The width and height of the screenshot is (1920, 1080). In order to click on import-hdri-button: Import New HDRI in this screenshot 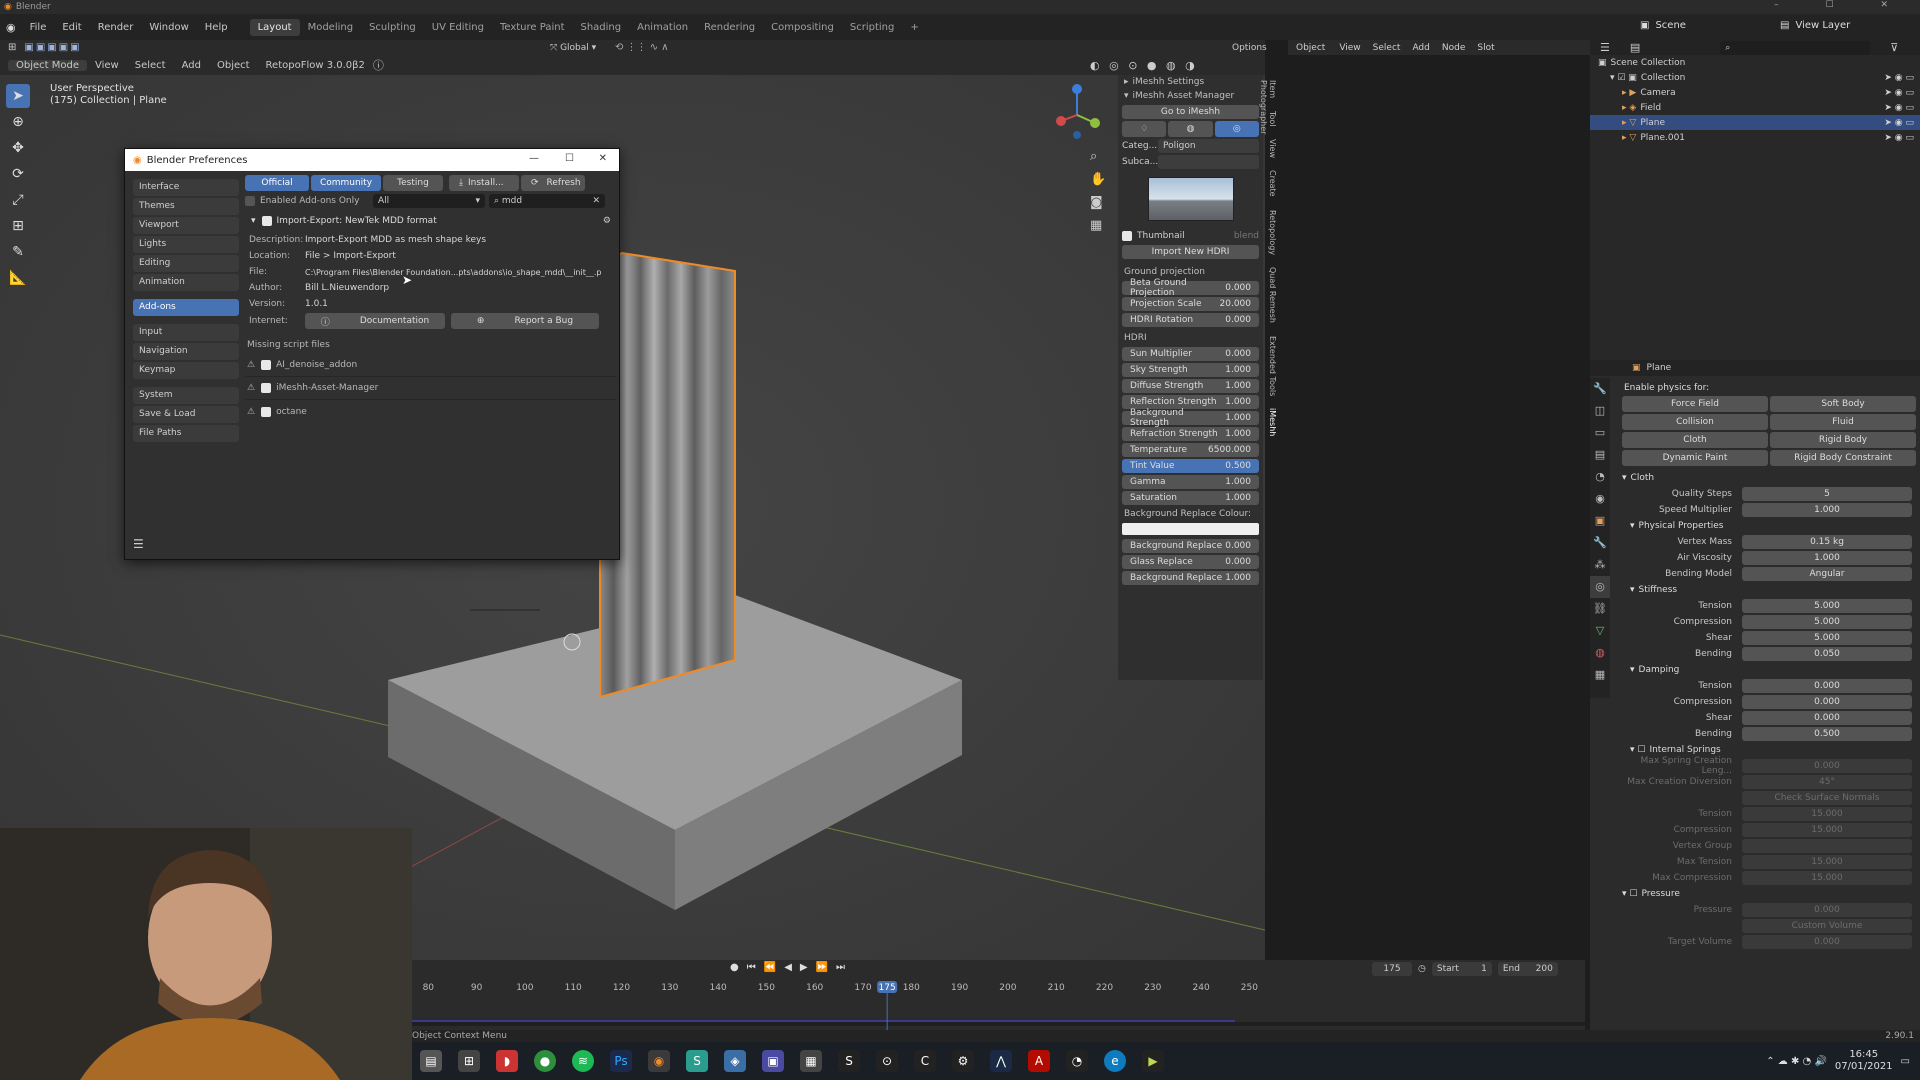, I will do `click(1190, 252)`.